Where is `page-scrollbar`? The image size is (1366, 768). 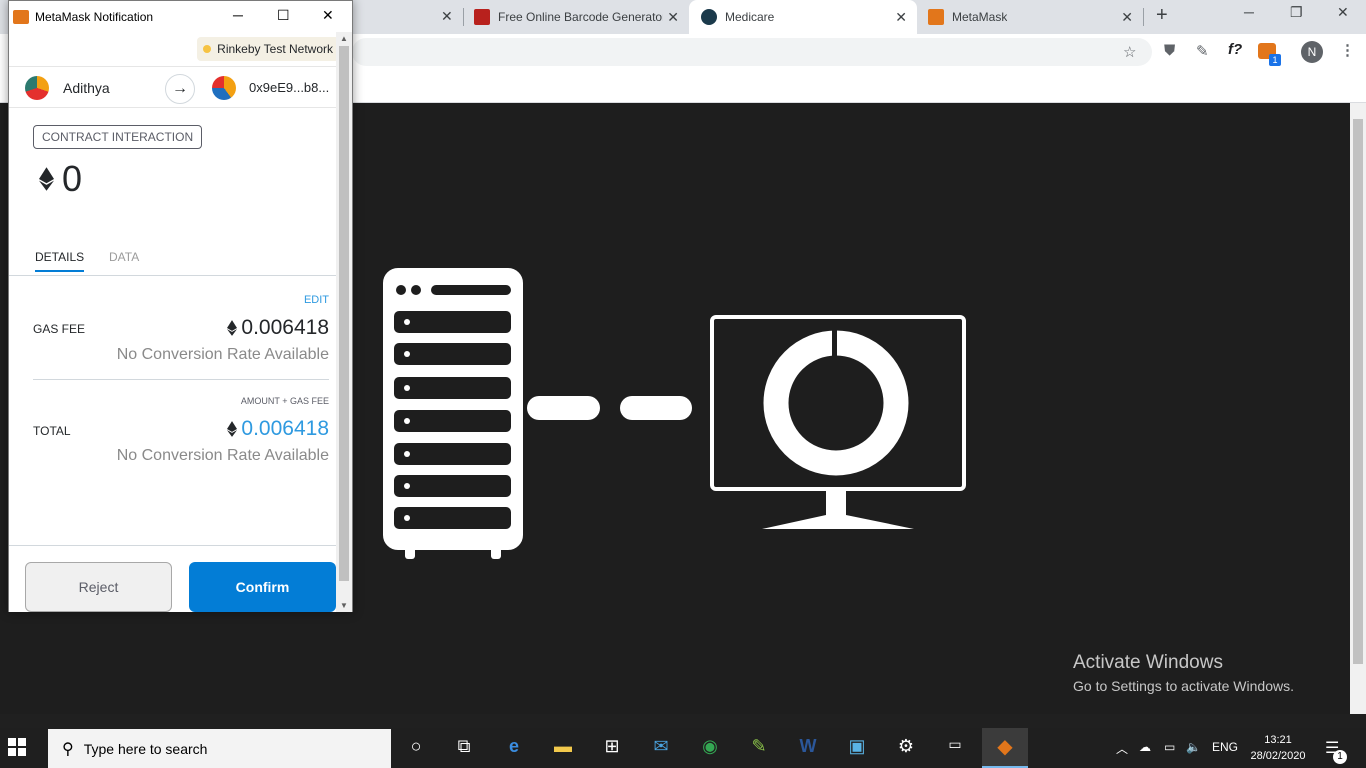 page-scrollbar is located at coordinates (1358, 408).